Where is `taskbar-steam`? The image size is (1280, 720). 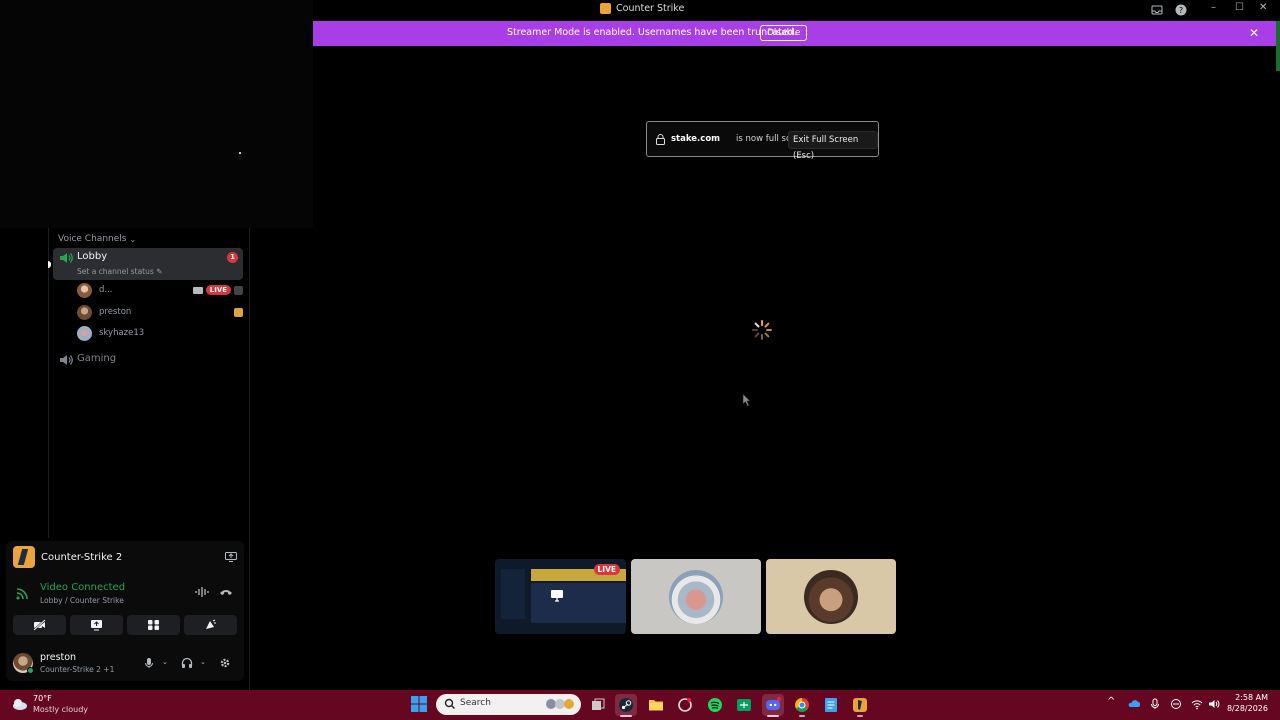 taskbar-steam is located at coordinates (626, 705).